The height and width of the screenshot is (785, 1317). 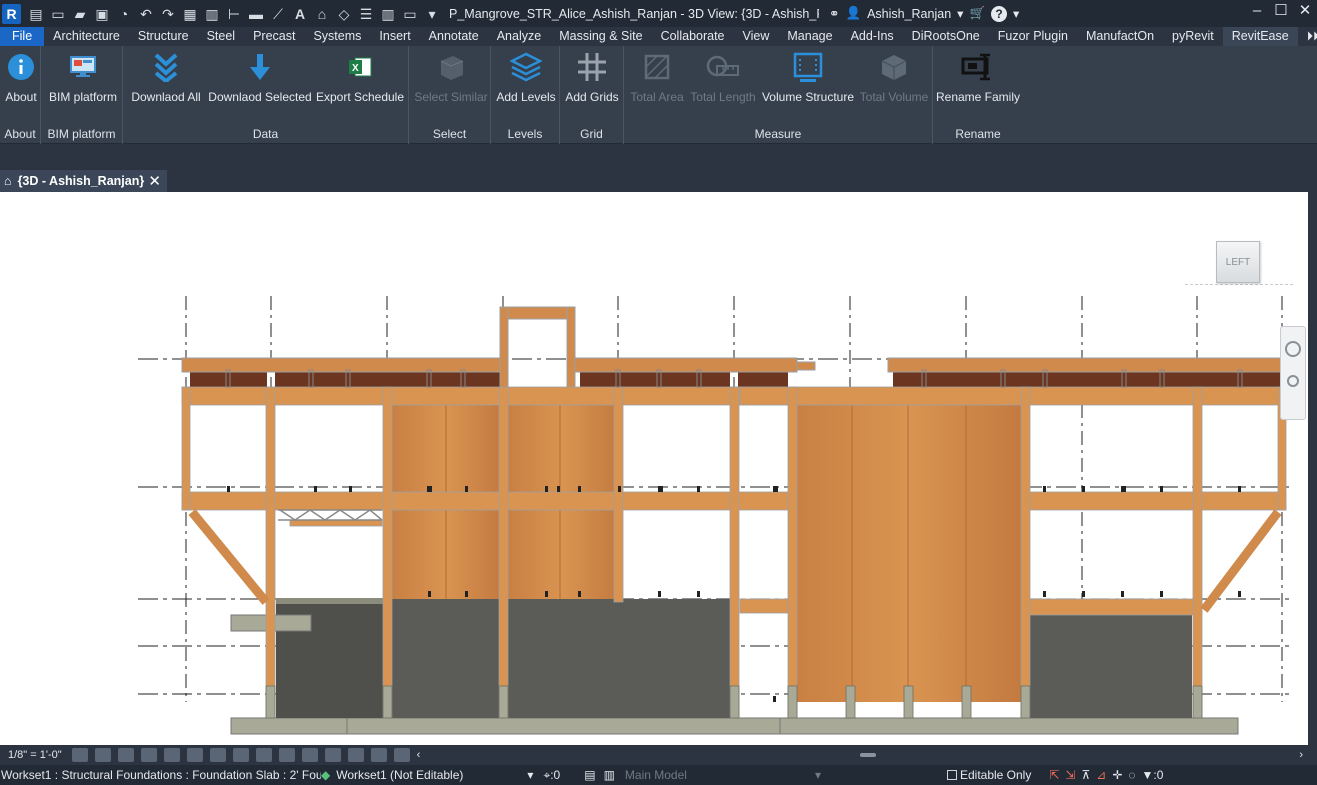 I want to click on tab-manage: Manage, so click(x=809, y=36).